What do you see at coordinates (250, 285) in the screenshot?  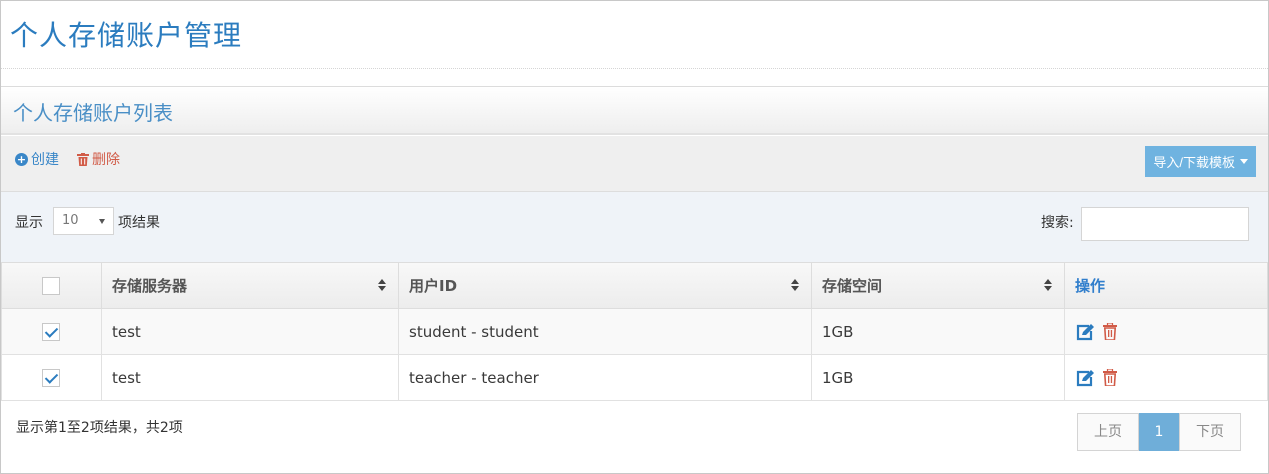 I see `header-storage-server: 存储服务器` at bounding box center [250, 285].